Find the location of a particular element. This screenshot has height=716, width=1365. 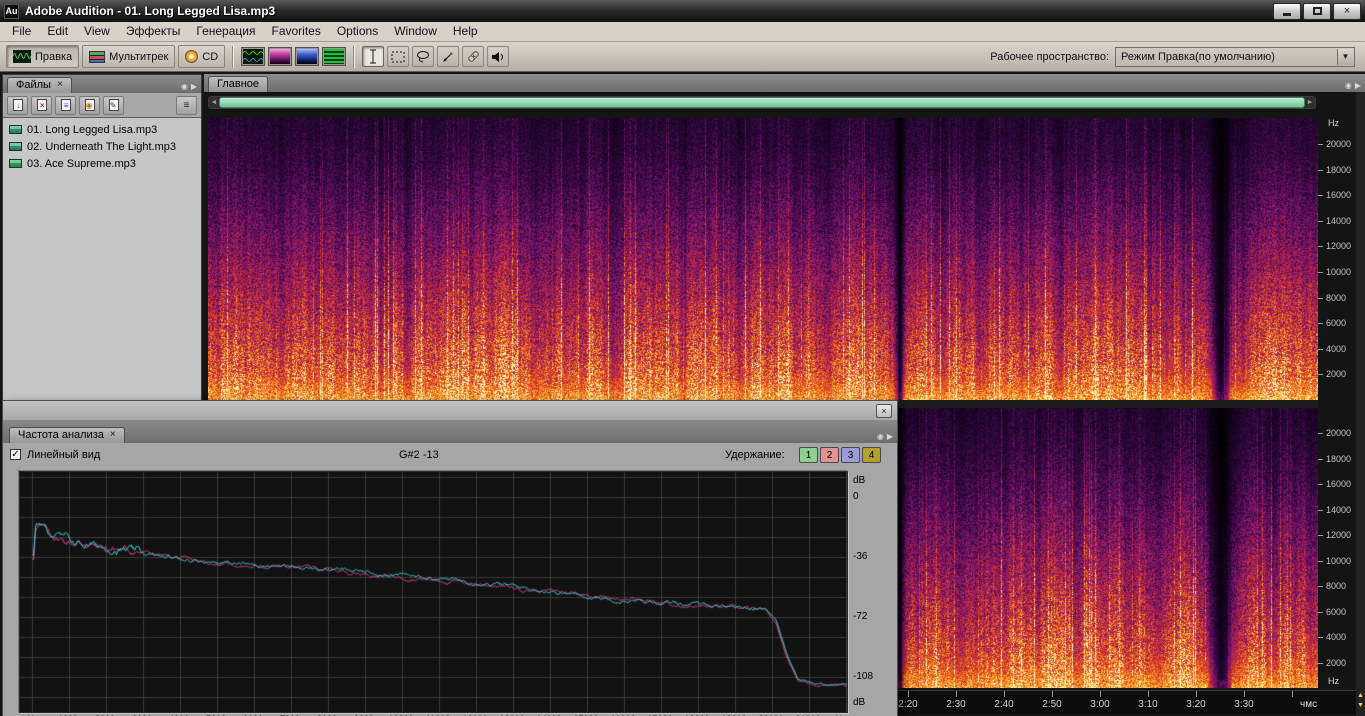

waveform-display-button is located at coordinates (253, 56).